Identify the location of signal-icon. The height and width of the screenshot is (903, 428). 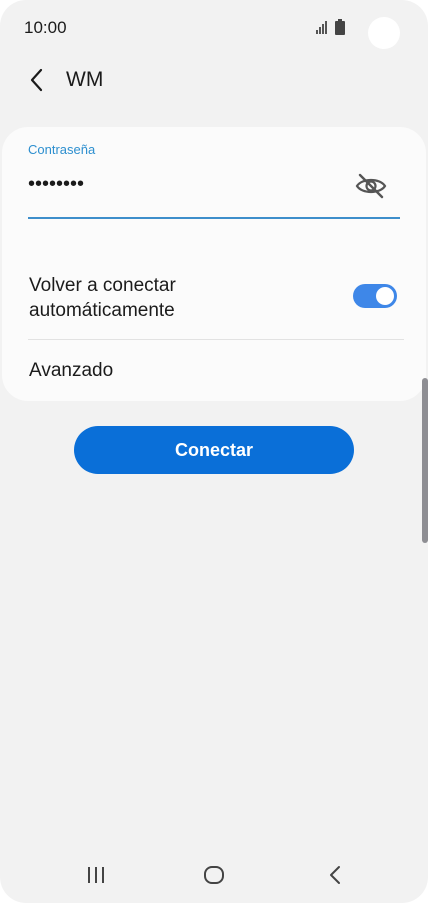
(321, 27).